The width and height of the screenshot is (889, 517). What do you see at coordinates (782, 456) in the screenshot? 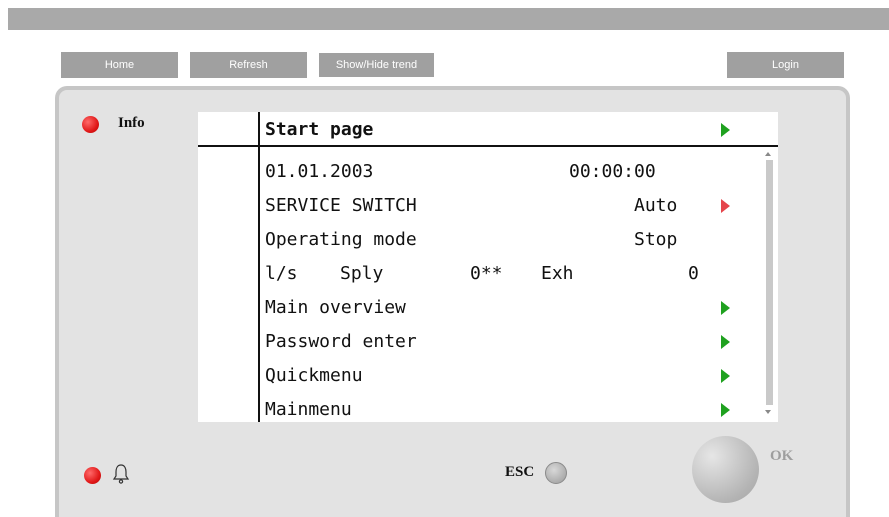
I see `ok-label: OK` at bounding box center [782, 456].